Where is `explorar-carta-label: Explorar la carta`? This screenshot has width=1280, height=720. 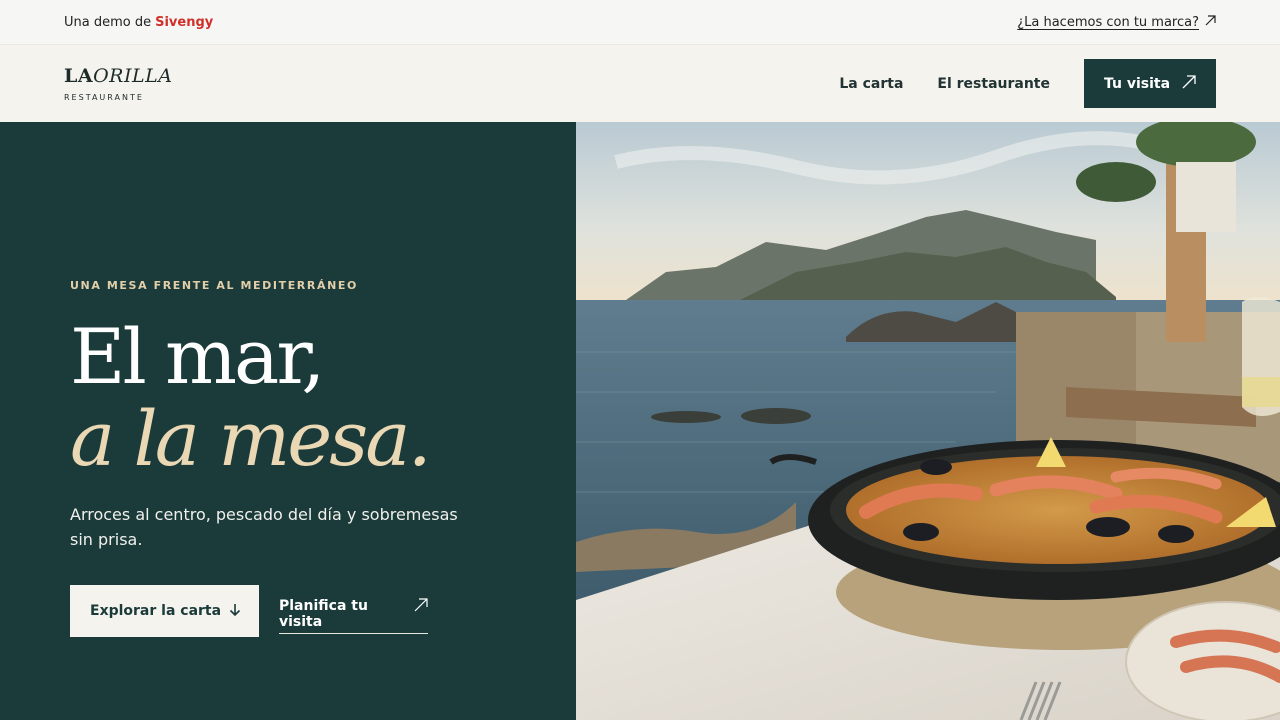 explorar-carta-label: Explorar la carta is located at coordinates (156, 611).